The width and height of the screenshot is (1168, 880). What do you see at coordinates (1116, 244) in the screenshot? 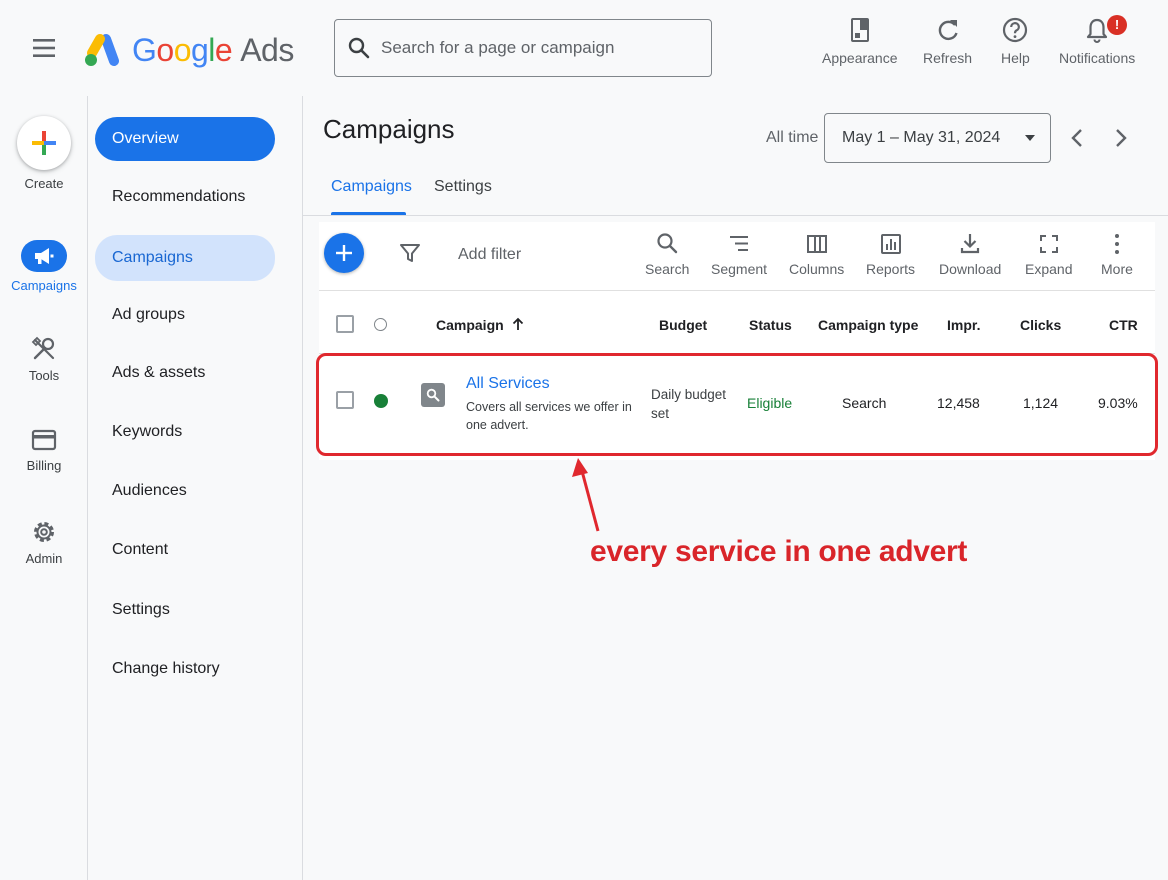
I see `more-vertical-icon` at bounding box center [1116, 244].